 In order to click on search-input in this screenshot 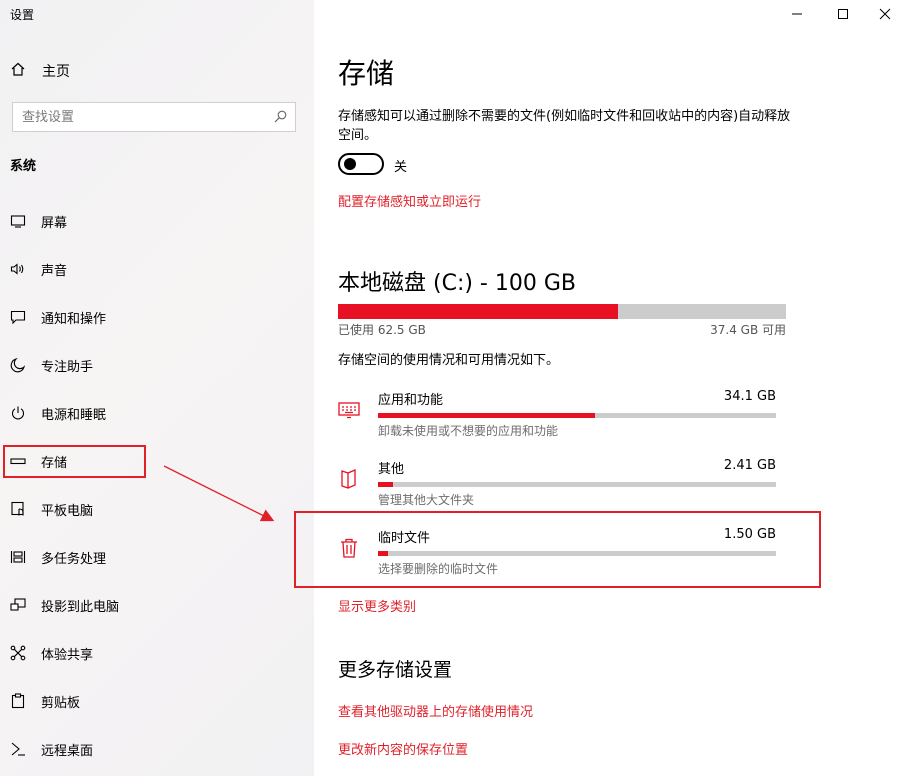, I will do `click(142, 117)`.